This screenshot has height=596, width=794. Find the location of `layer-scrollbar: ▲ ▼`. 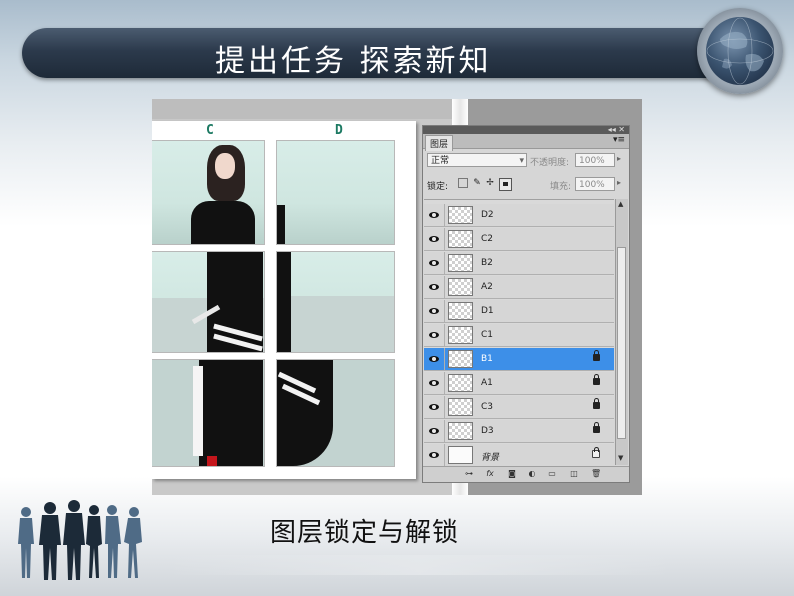

layer-scrollbar: ▲ ▼ is located at coordinates (621, 332).